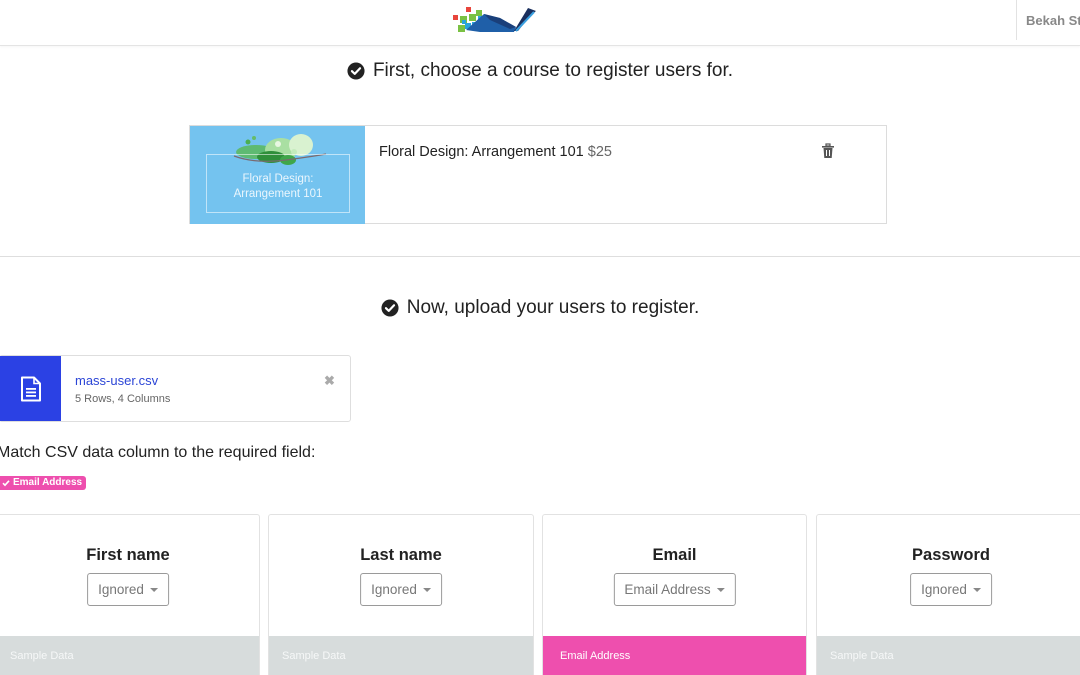 Image resolution: width=1080 pixels, height=675 pixels. I want to click on course-thumbnail: Floral Design: Arrangement 101, so click(277, 175).